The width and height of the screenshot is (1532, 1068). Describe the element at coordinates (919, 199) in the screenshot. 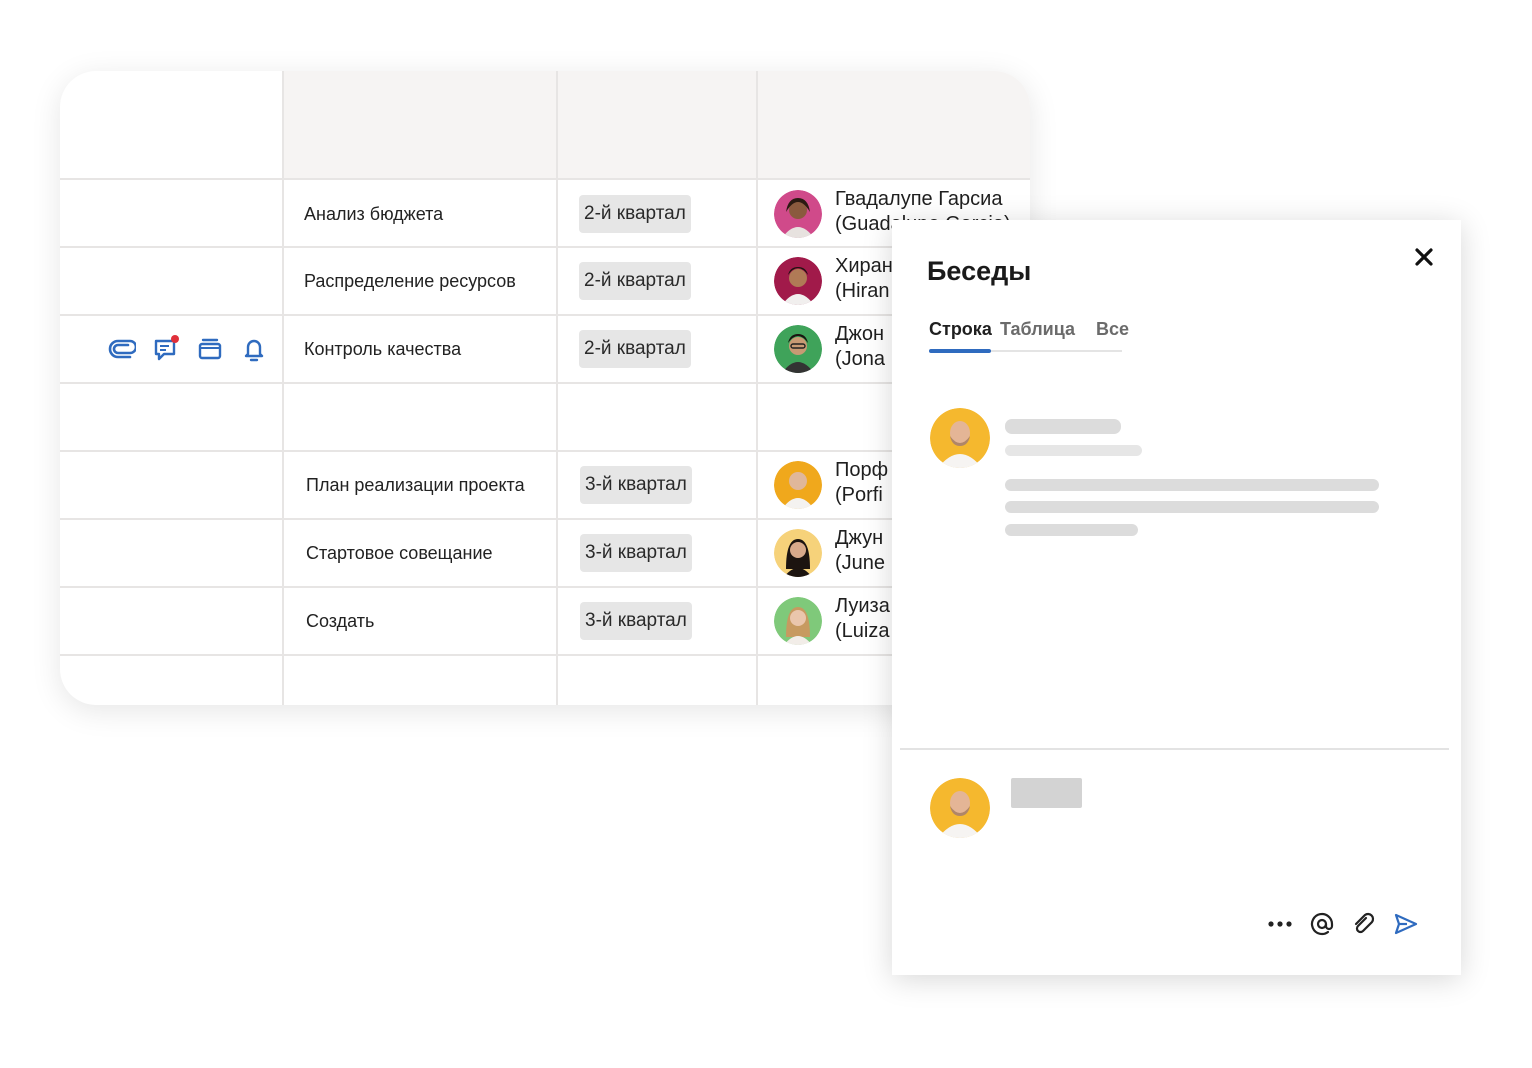

I see `owner-name: Гвадалупе Гарсиа` at that location.